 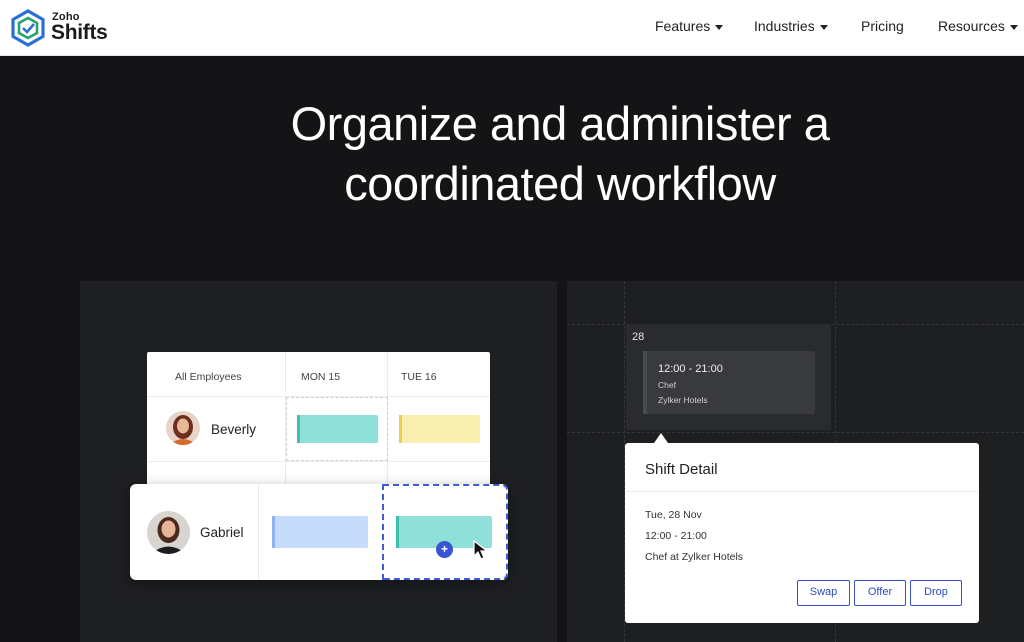 I want to click on popover-arrow, so click(x=661, y=438).